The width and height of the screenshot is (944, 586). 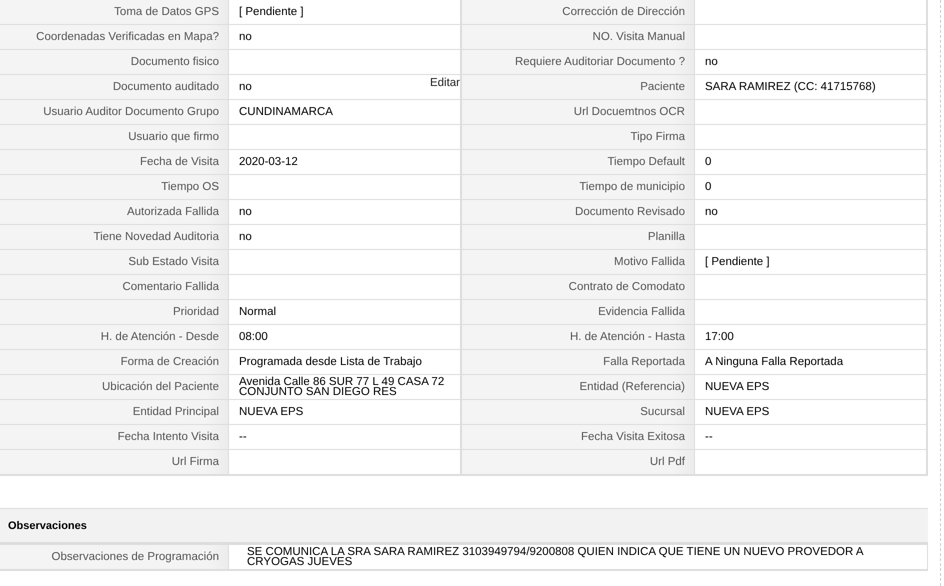 I want to click on section-header: Observaciones, so click(x=464, y=526).